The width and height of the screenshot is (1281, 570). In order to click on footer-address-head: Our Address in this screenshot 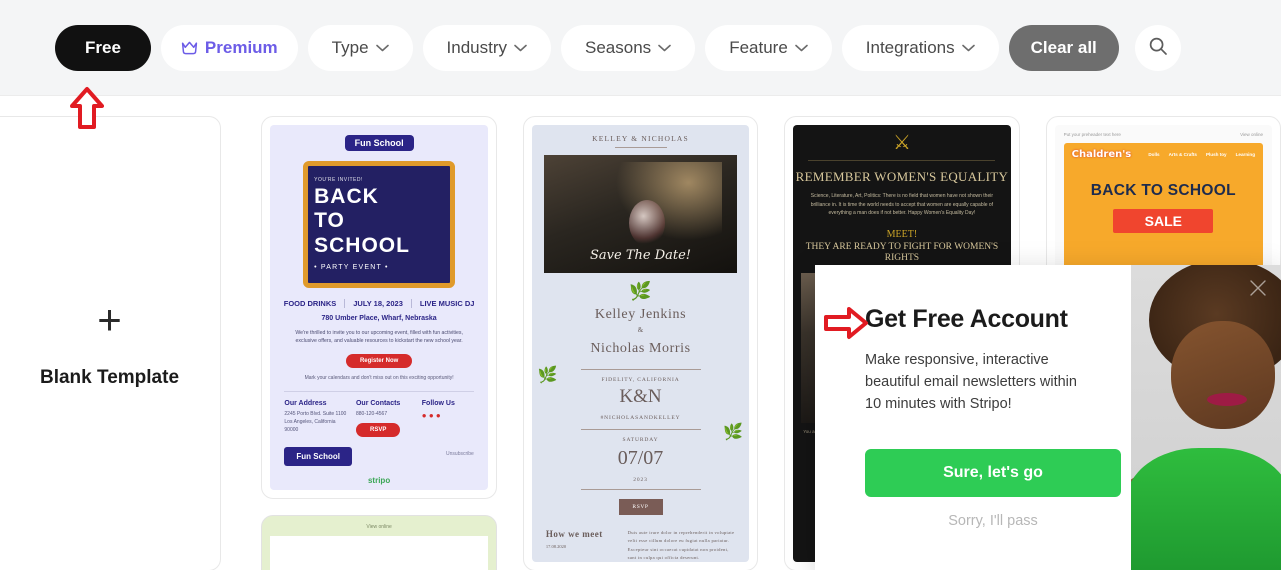, I will do `click(305, 404)`.